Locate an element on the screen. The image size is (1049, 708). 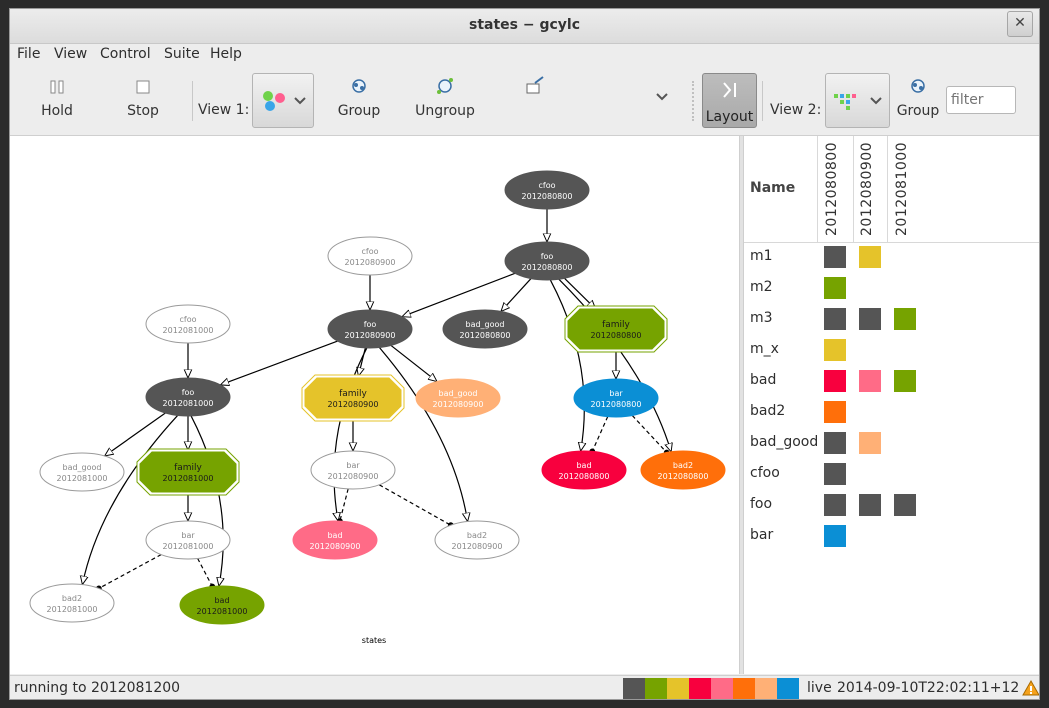
menu-file: File is located at coordinates (28, 54).